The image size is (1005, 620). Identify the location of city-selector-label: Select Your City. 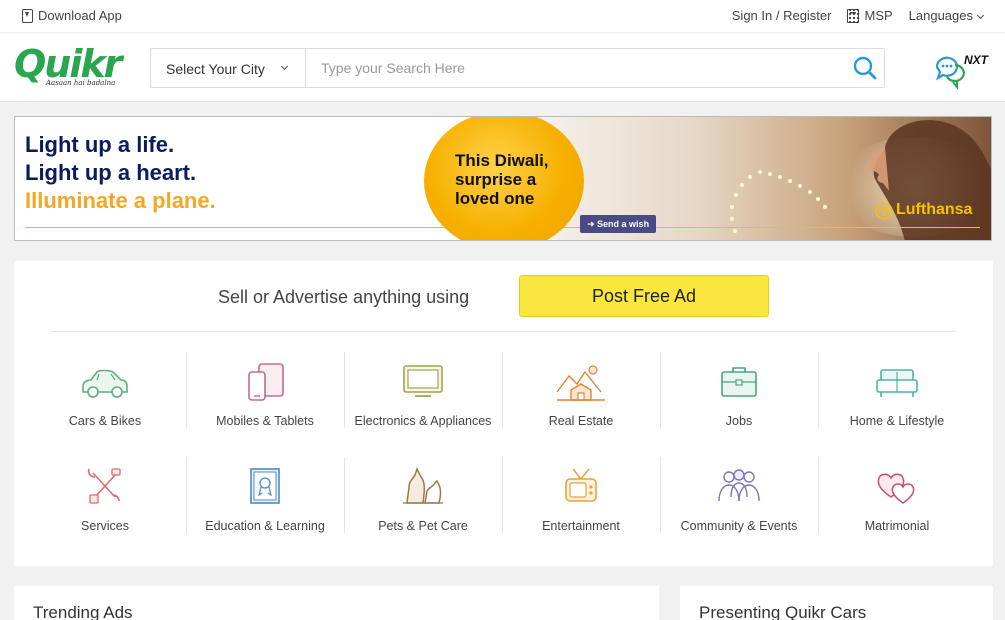
(215, 69).